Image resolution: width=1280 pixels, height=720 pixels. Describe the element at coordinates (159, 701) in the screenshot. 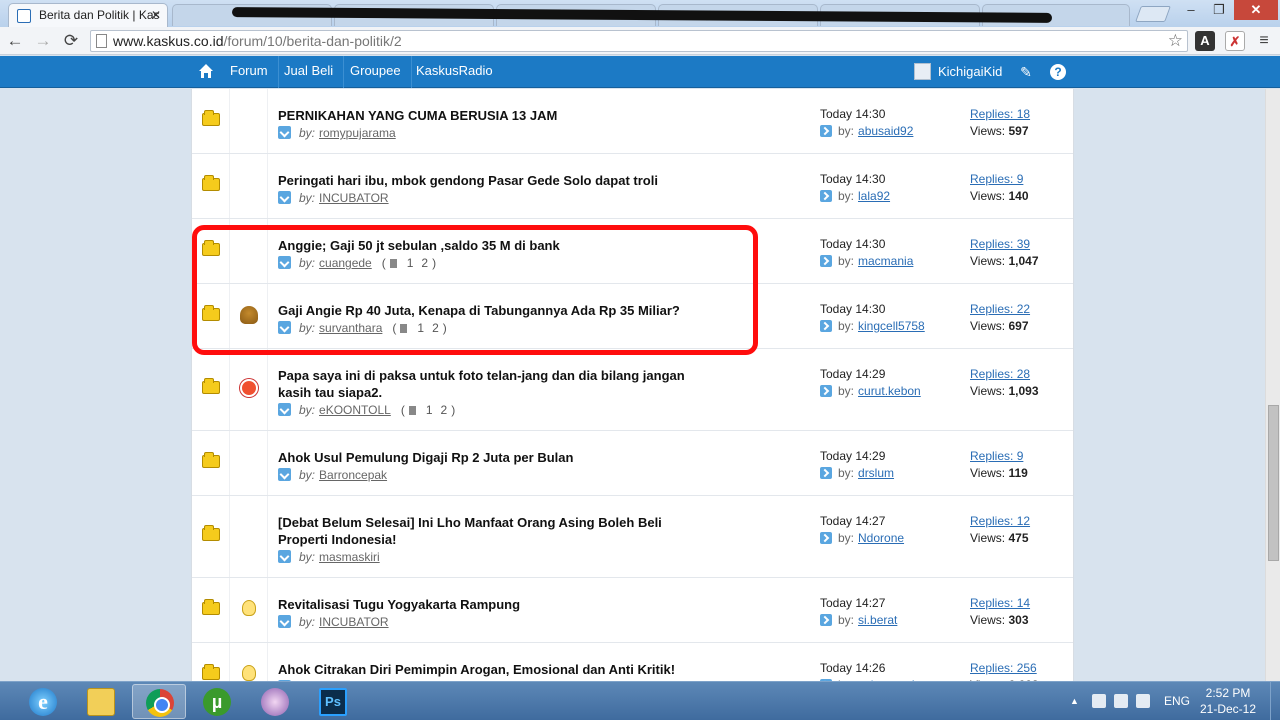

I see `taskbar-chrome` at that location.